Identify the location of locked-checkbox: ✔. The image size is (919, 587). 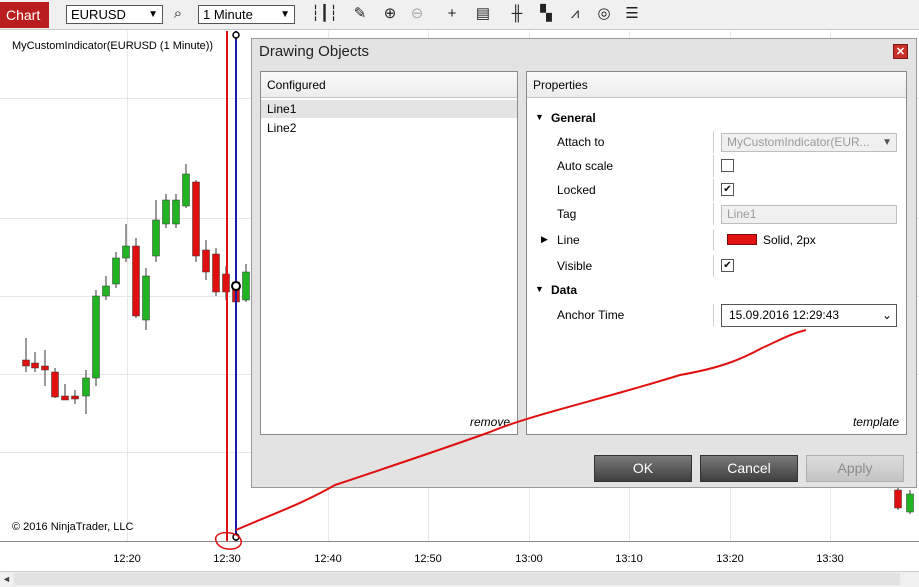
(727, 189).